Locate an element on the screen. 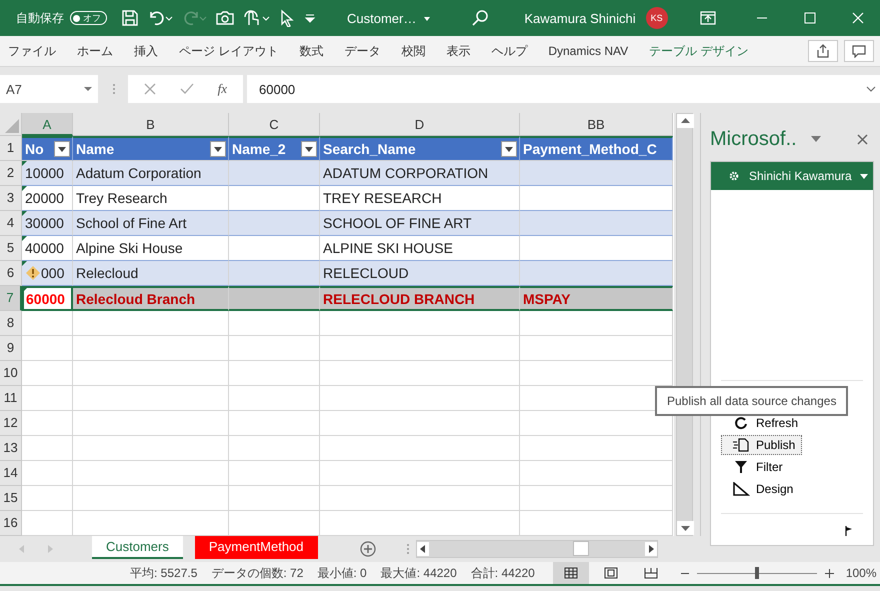 Image resolution: width=880 pixels, height=591 pixels. scroll-right-icon is located at coordinates (650, 549).